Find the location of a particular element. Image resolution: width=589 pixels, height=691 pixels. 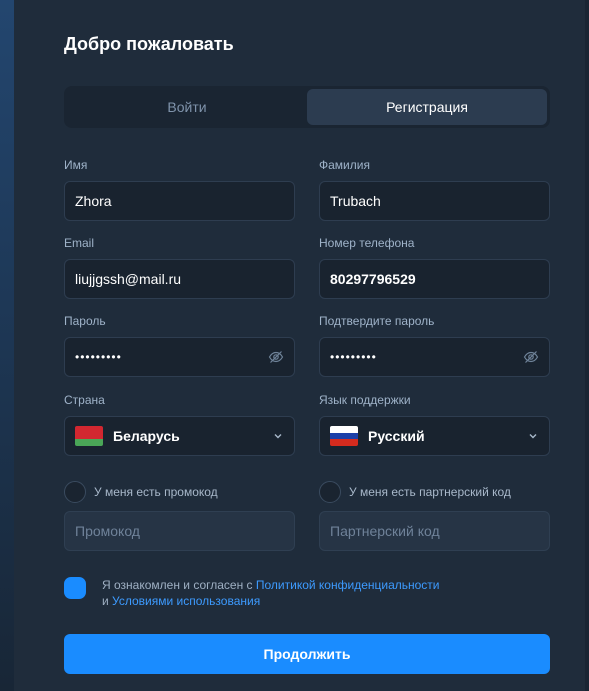

privacy-policy-link: Политикой конфиденциальности is located at coordinates (348, 585).